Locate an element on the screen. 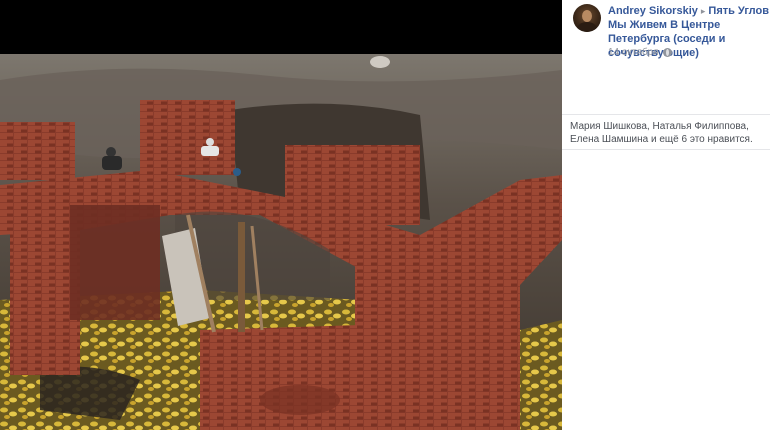 The height and width of the screenshot is (430, 770). share-arrow-icon: ▸ is located at coordinates (703, 11).